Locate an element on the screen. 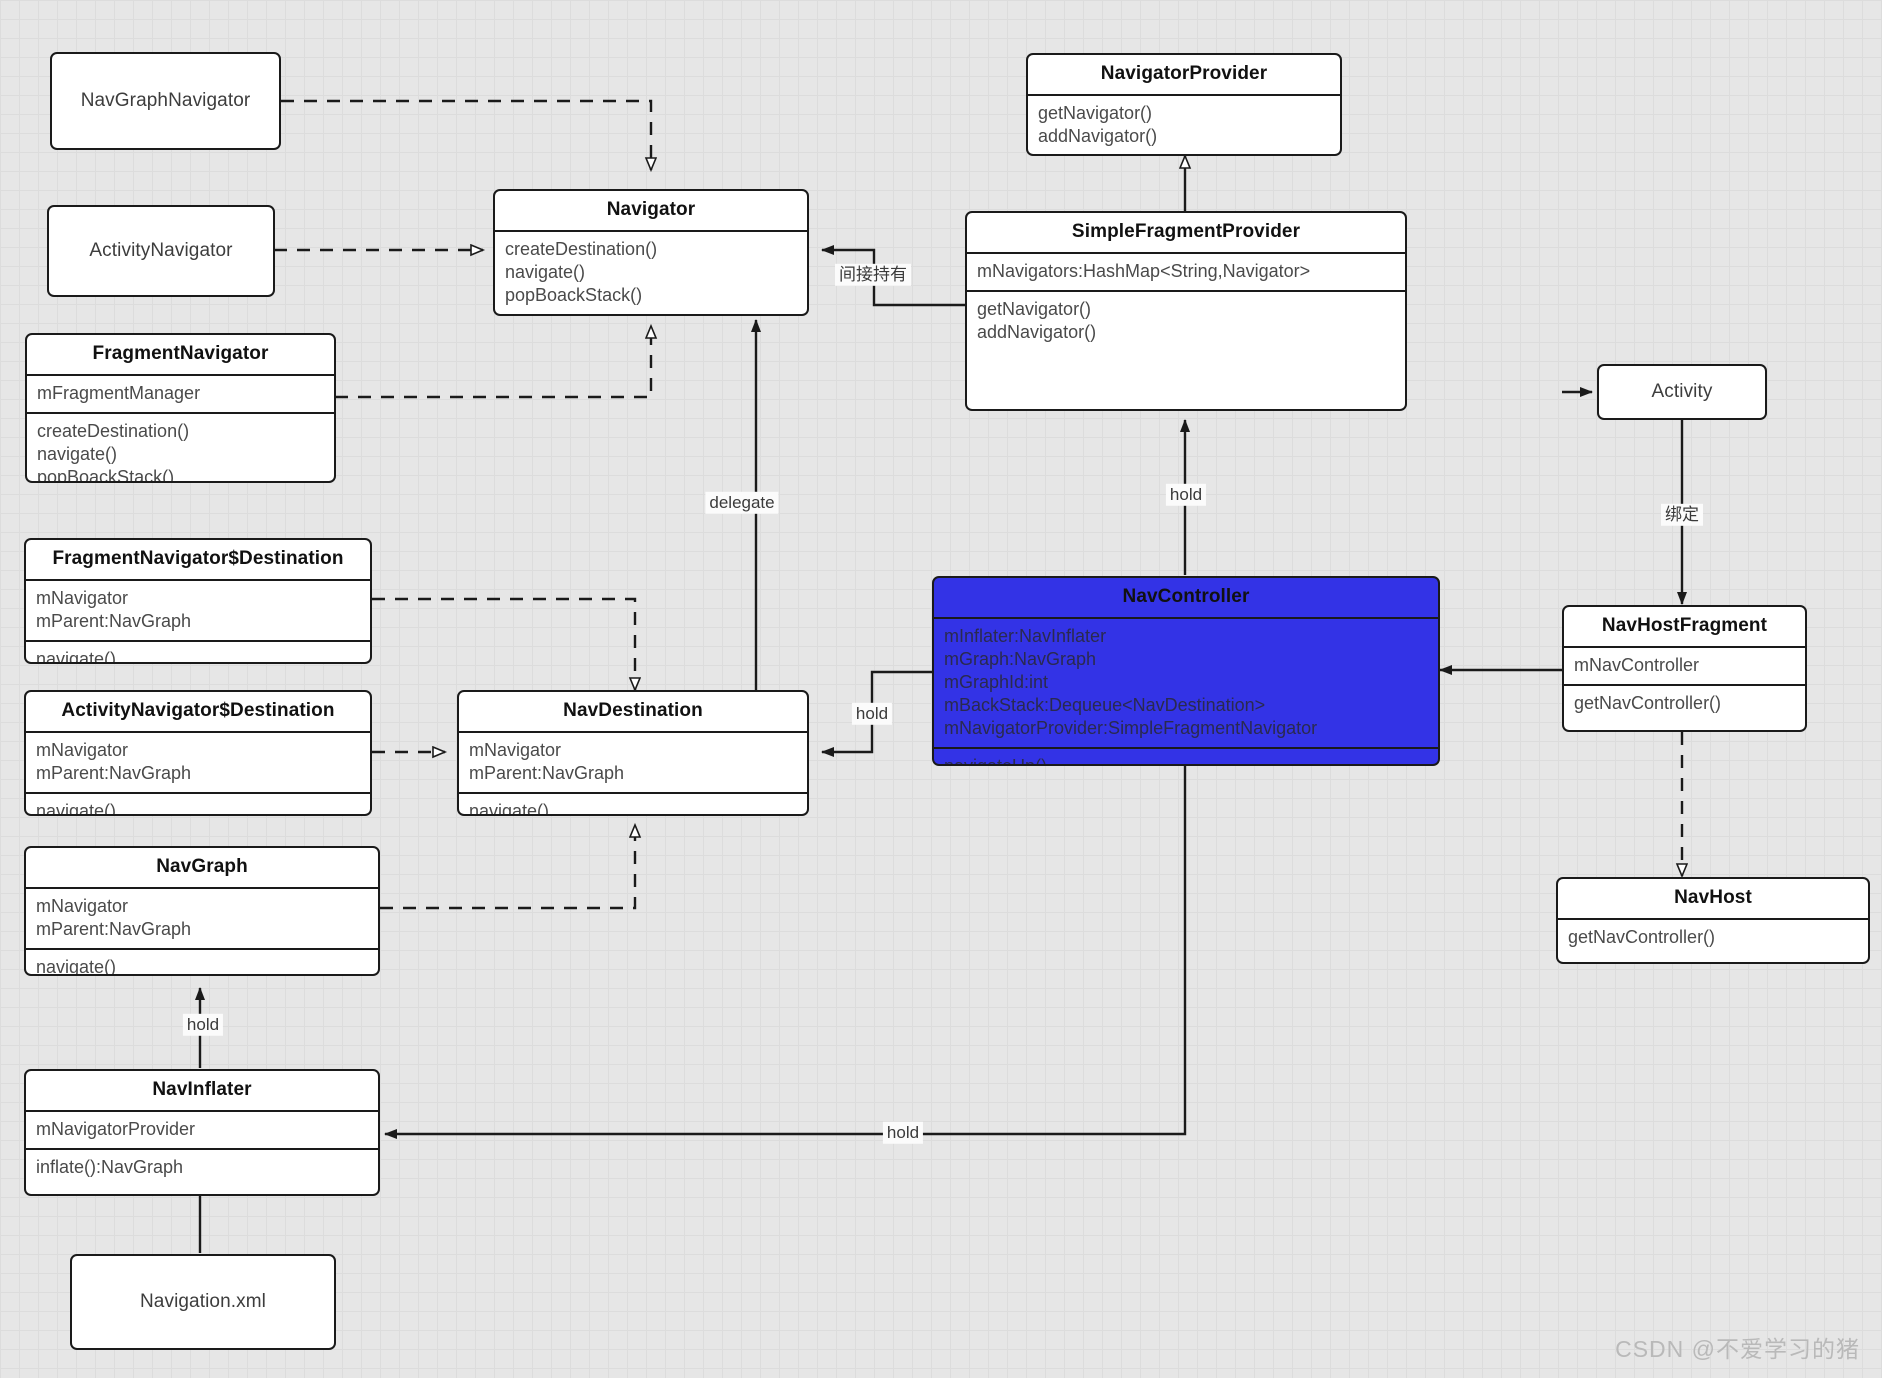 This screenshot has width=1882, height=1378. class-methods-fragmentnavigator-destination: navigate() is located at coordinates (198, 650).